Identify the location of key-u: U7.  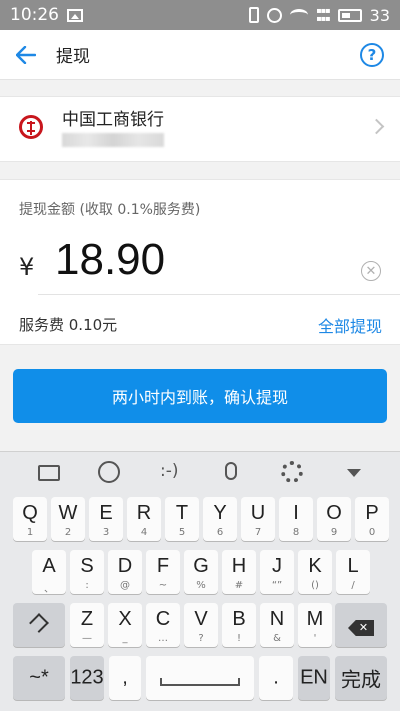
(258, 519).